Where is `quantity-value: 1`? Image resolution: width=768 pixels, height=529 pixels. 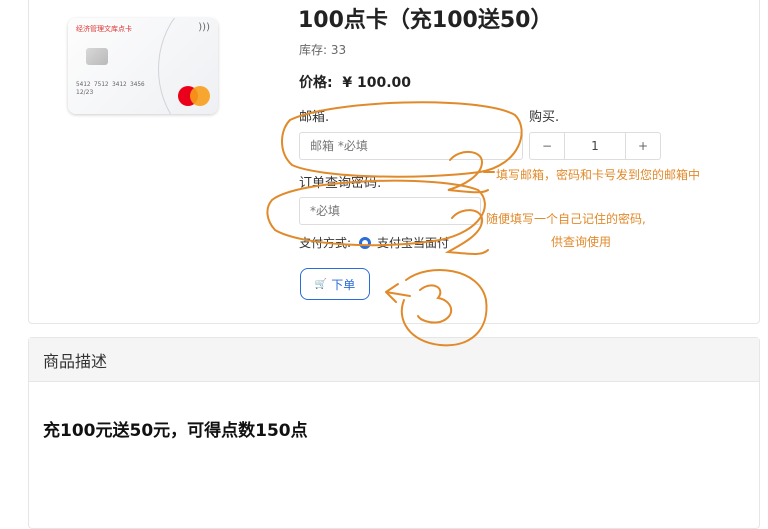 quantity-value: 1 is located at coordinates (595, 146).